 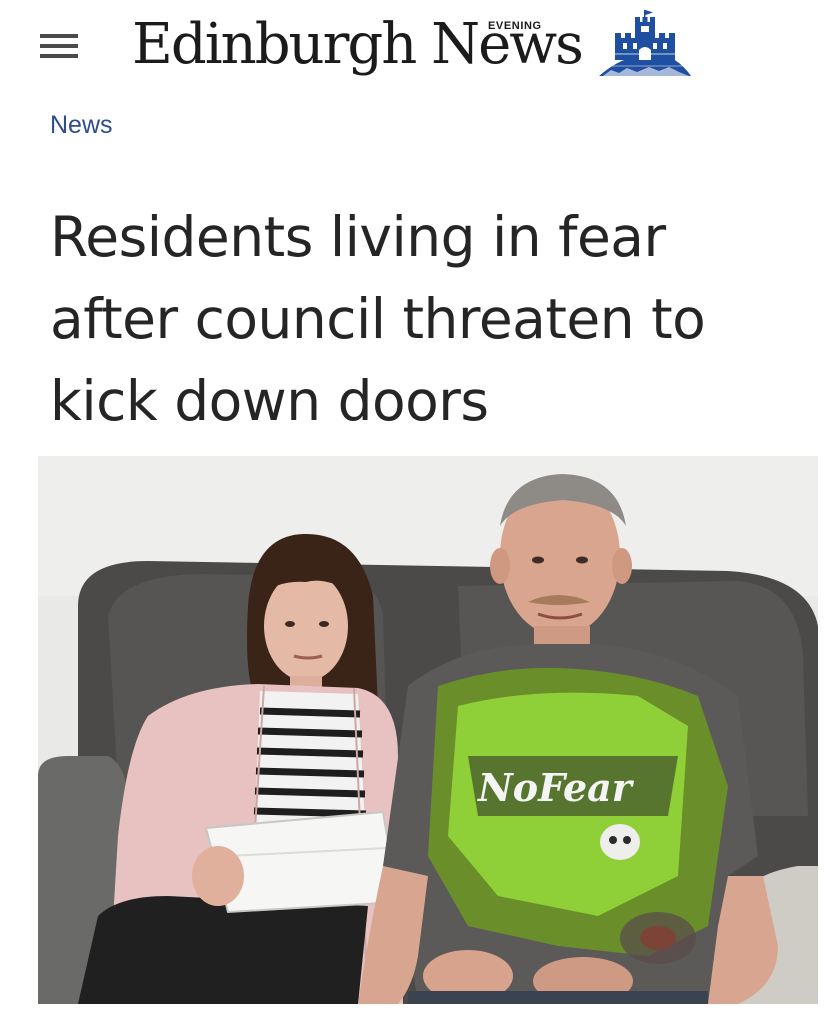 What do you see at coordinates (81, 125) in the screenshot?
I see `section-link-news: News` at bounding box center [81, 125].